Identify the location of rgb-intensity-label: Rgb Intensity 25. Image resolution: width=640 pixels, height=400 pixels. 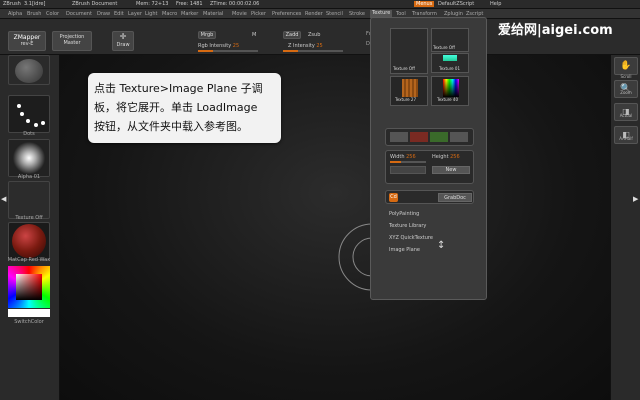
(218, 46).